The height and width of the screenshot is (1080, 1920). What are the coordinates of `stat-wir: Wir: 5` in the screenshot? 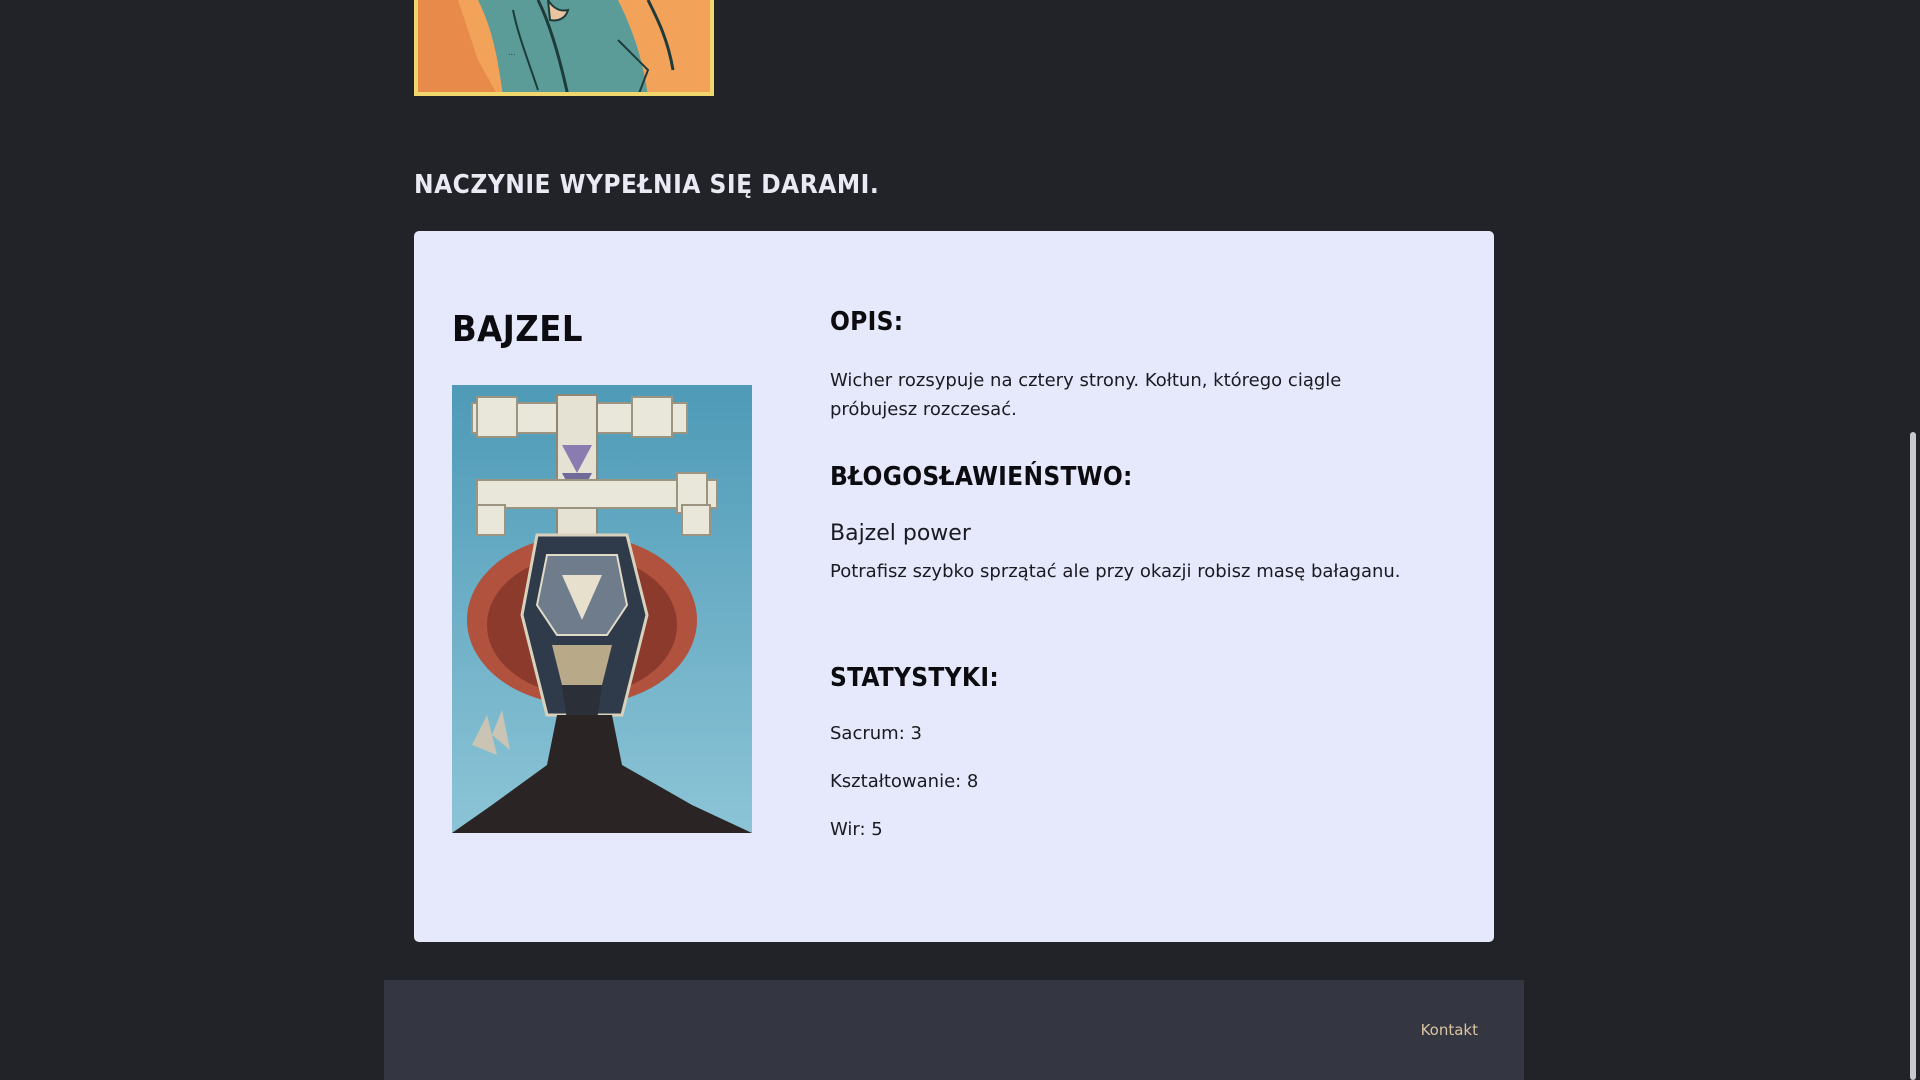 It's located at (856, 829).